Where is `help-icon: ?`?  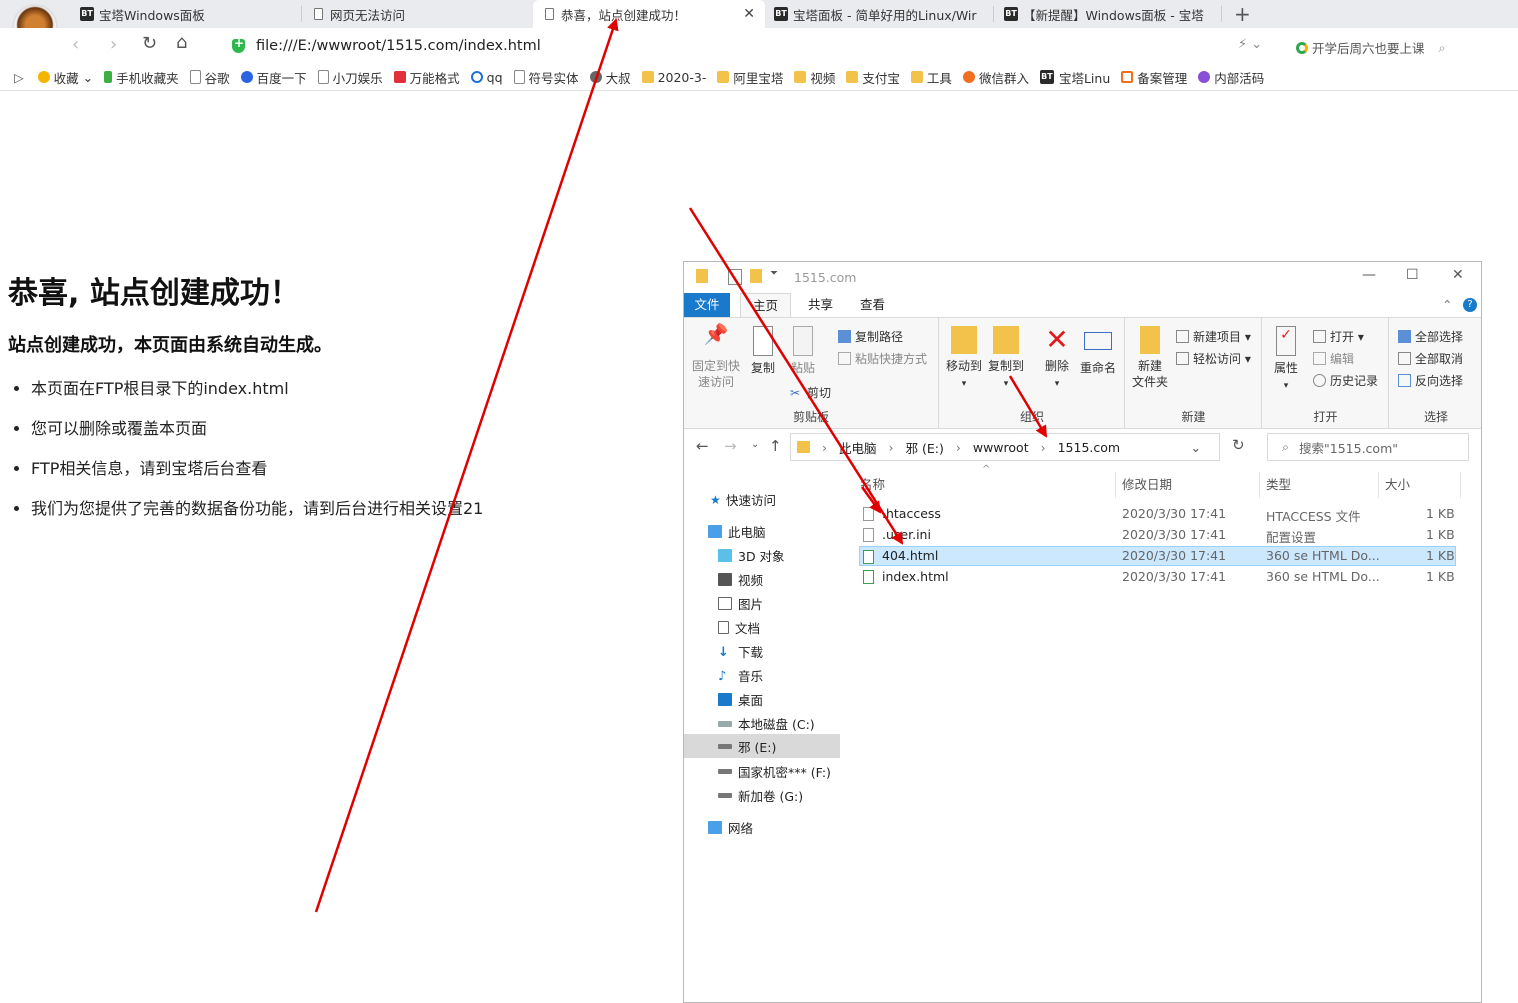 help-icon: ? is located at coordinates (1470, 305).